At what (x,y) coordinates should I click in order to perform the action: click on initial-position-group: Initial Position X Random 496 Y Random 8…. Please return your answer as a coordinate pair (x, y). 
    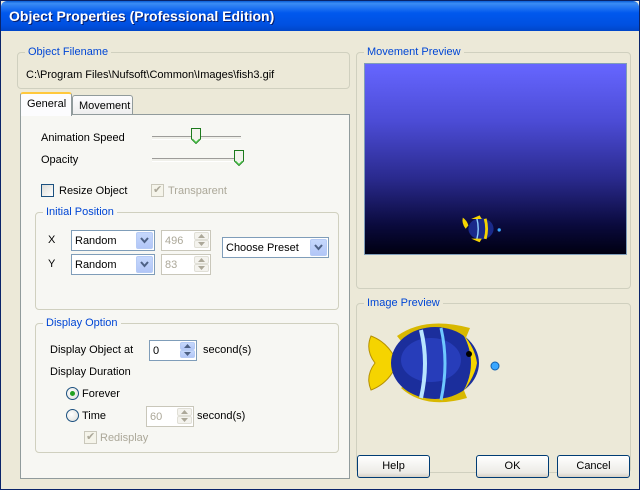
    Looking at the image, I should click on (187, 258).